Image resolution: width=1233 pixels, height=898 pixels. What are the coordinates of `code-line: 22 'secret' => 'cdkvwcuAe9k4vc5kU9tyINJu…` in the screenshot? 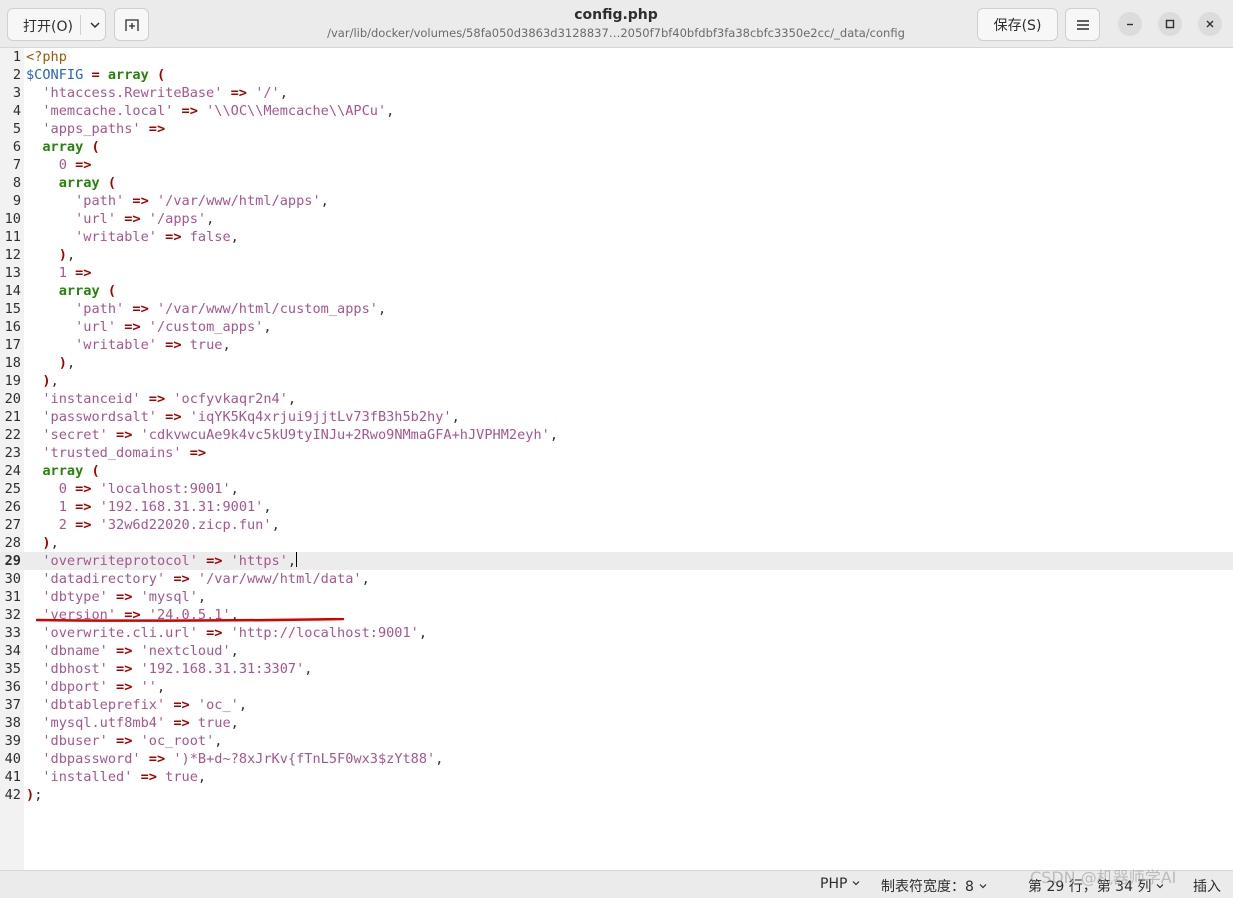 It's located at (616, 435).